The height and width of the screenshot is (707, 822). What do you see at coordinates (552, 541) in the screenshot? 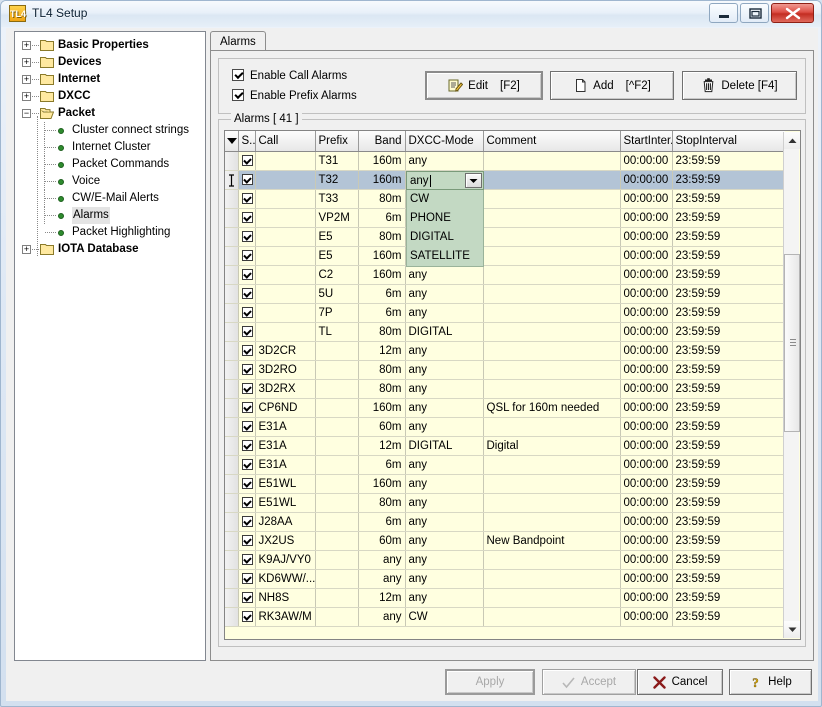
I see `cell-comment: New Bandpoint` at bounding box center [552, 541].